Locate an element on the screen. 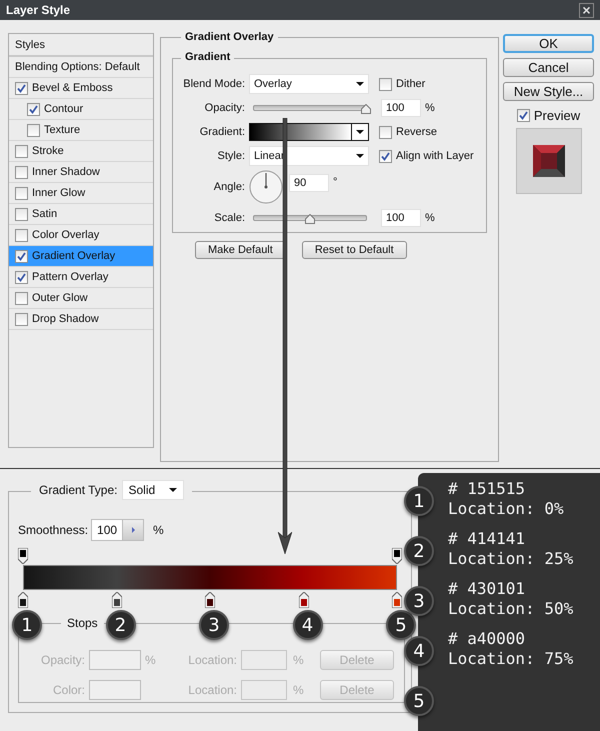  checkbox-label: Bevel & Emboss is located at coordinates (72, 88).